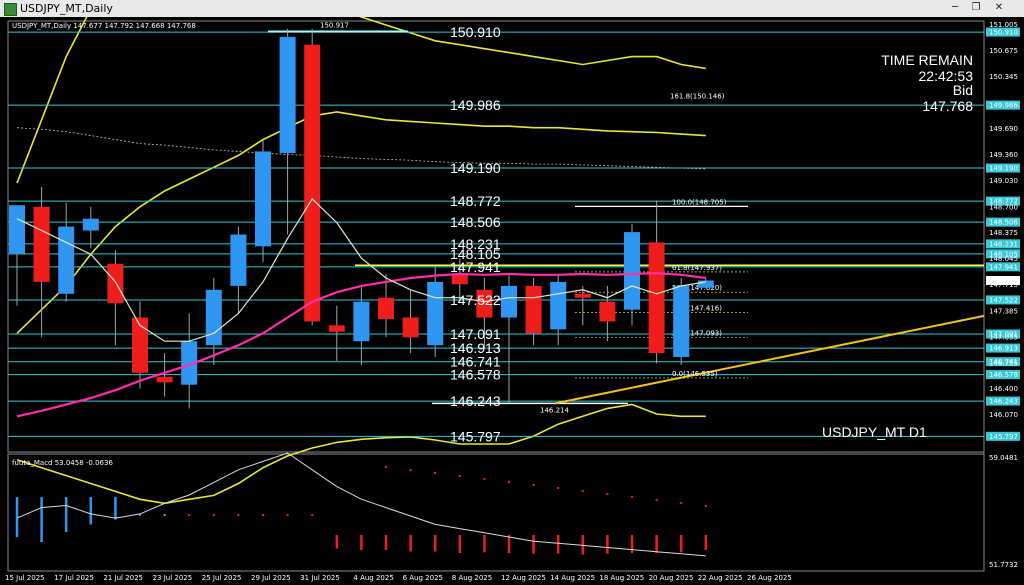 The width and height of the screenshot is (1024, 585). What do you see at coordinates (74, 578) in the screenshot?
I see `date-axis-label: 17 Jul 2025` at bounding box center [74, 578].